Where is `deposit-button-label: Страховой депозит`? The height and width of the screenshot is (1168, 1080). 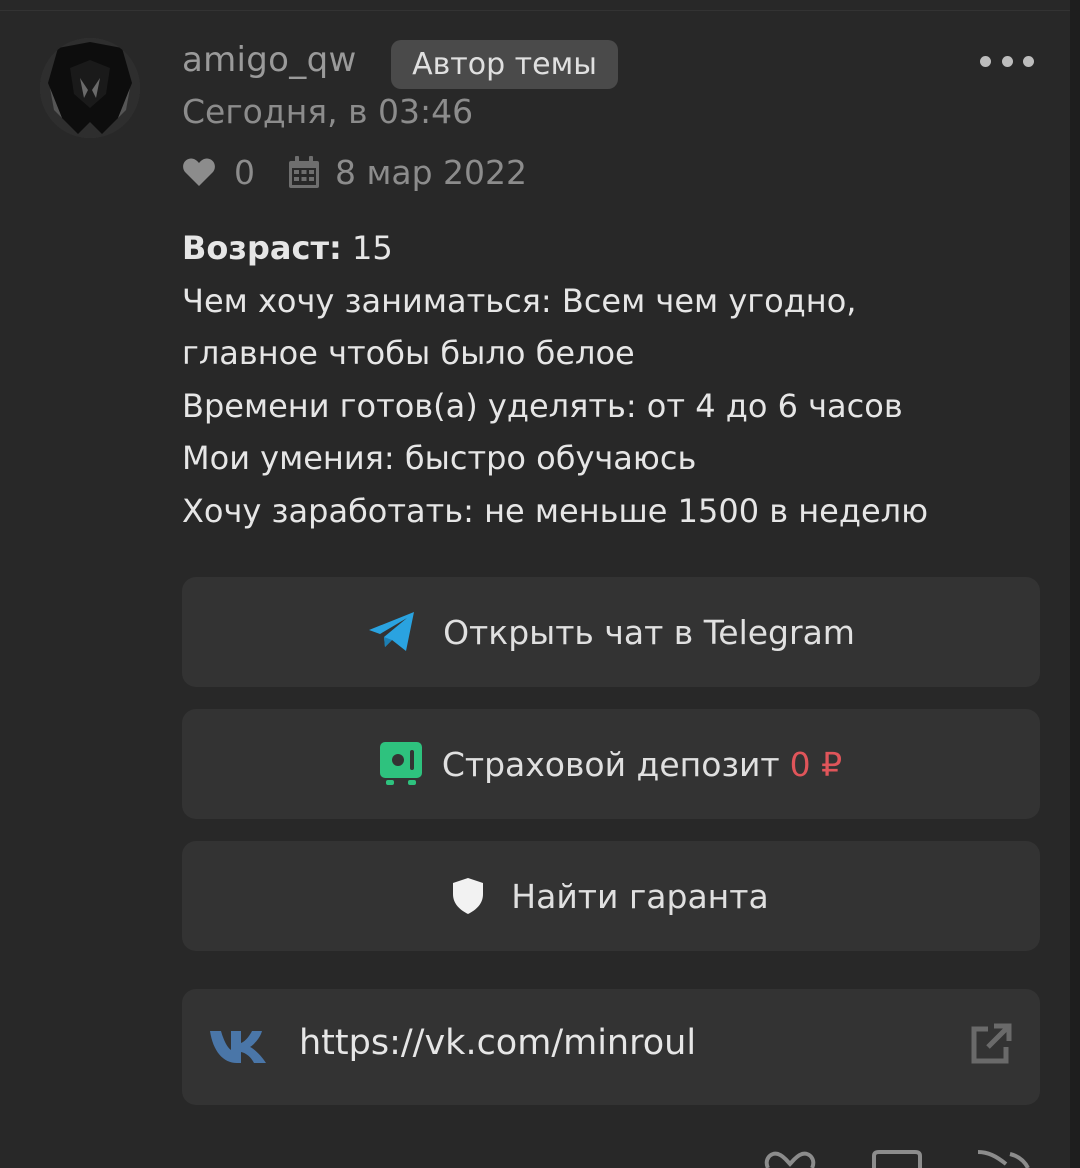 deposit-button-label: Страховой депозит is located at coordinates (610, 764).